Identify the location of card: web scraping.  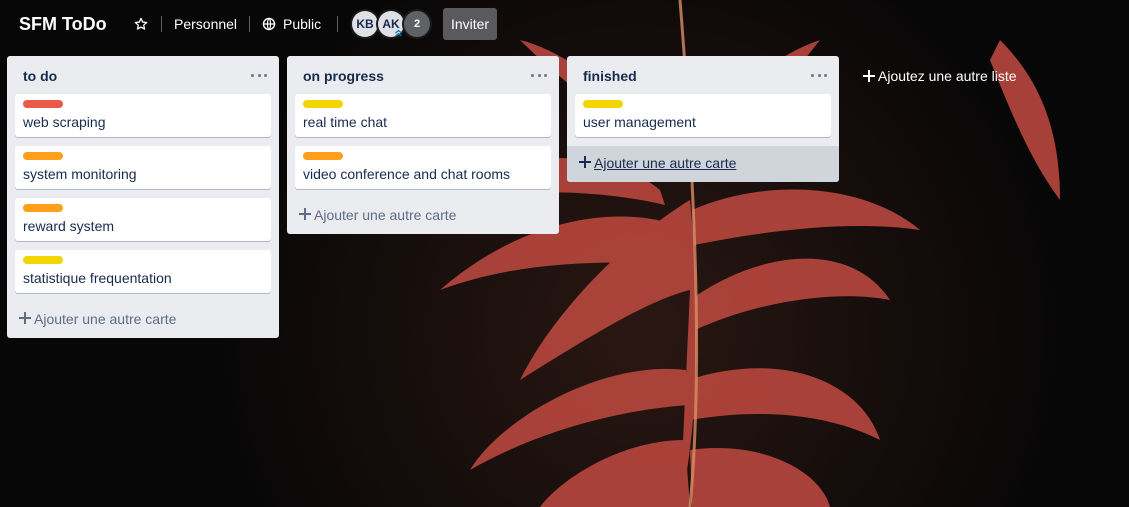
(143, 115).